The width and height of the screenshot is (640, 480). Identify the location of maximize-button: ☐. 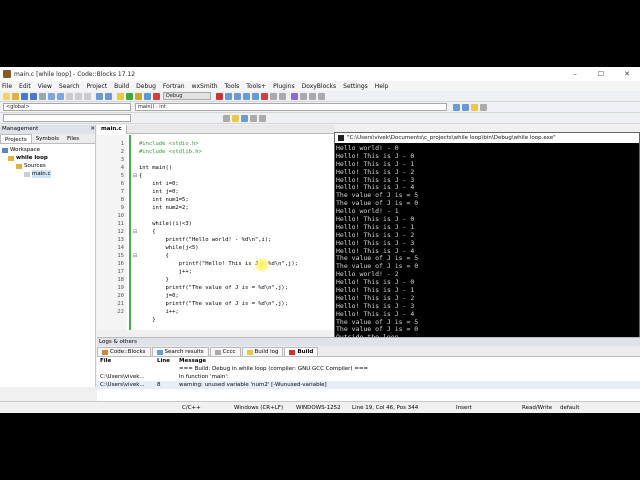
(601, 74).